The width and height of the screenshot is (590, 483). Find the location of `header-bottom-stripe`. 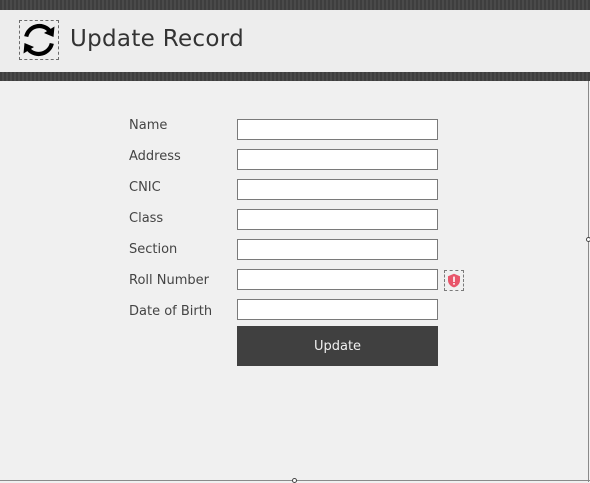

header-bottom-stripe is located at coordinates (295, 76).